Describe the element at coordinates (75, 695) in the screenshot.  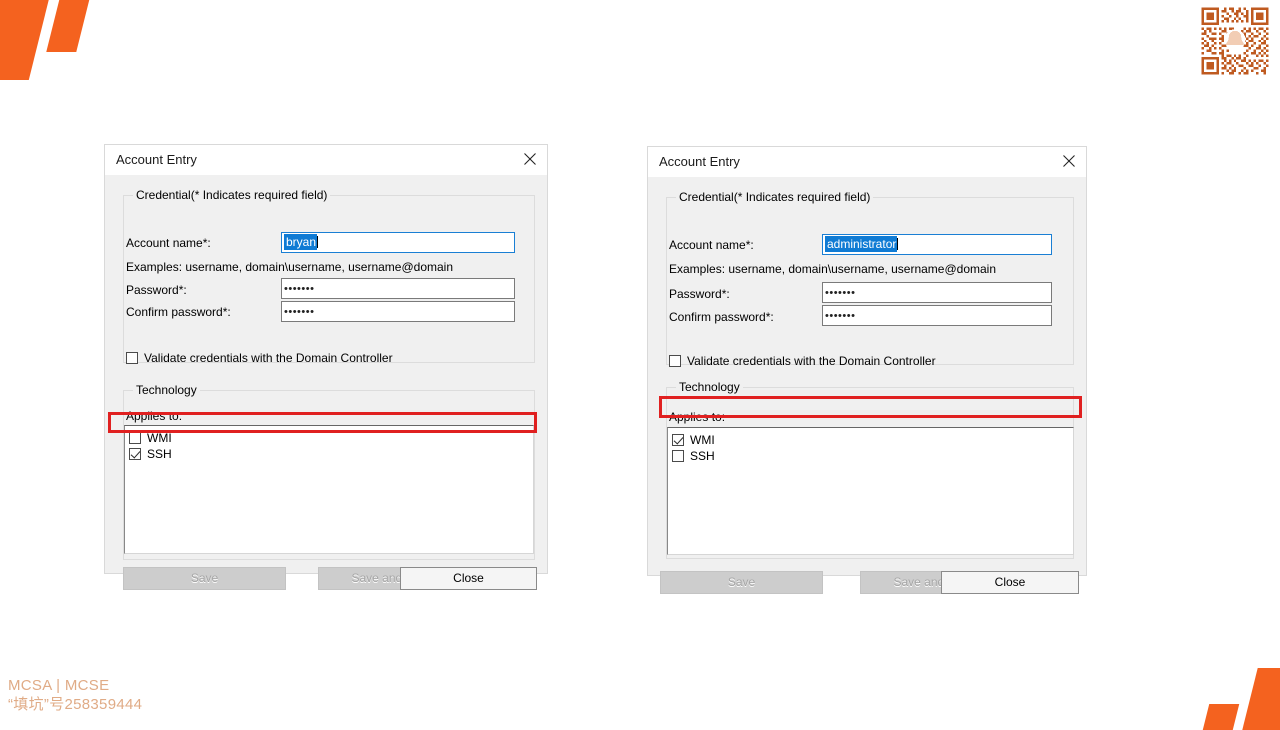
I see `watermark: MCSA | MCSE “填坑”号258359444` at that location.